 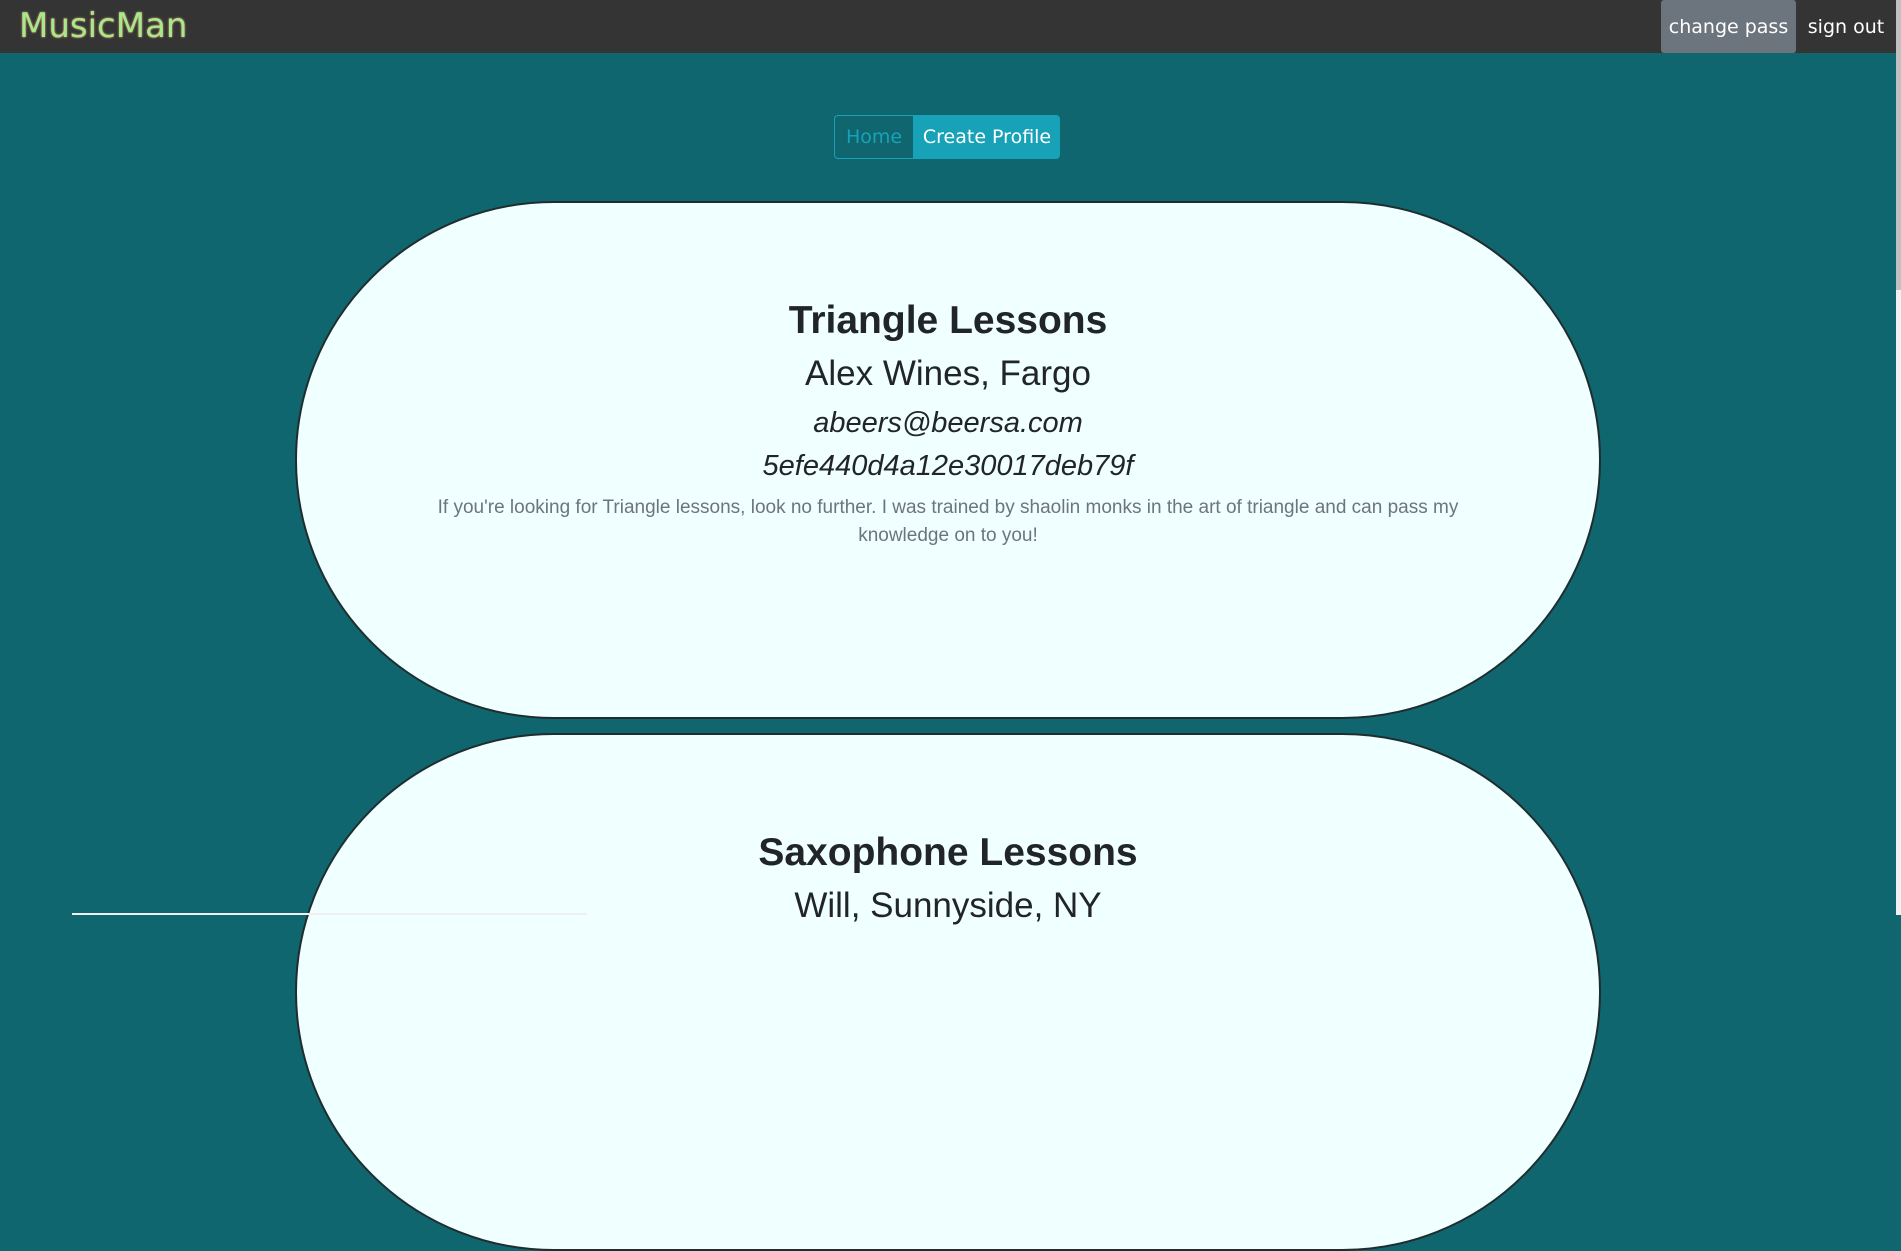 I want to click on brand-logo: MusicMan, so click(x=103, y=26).